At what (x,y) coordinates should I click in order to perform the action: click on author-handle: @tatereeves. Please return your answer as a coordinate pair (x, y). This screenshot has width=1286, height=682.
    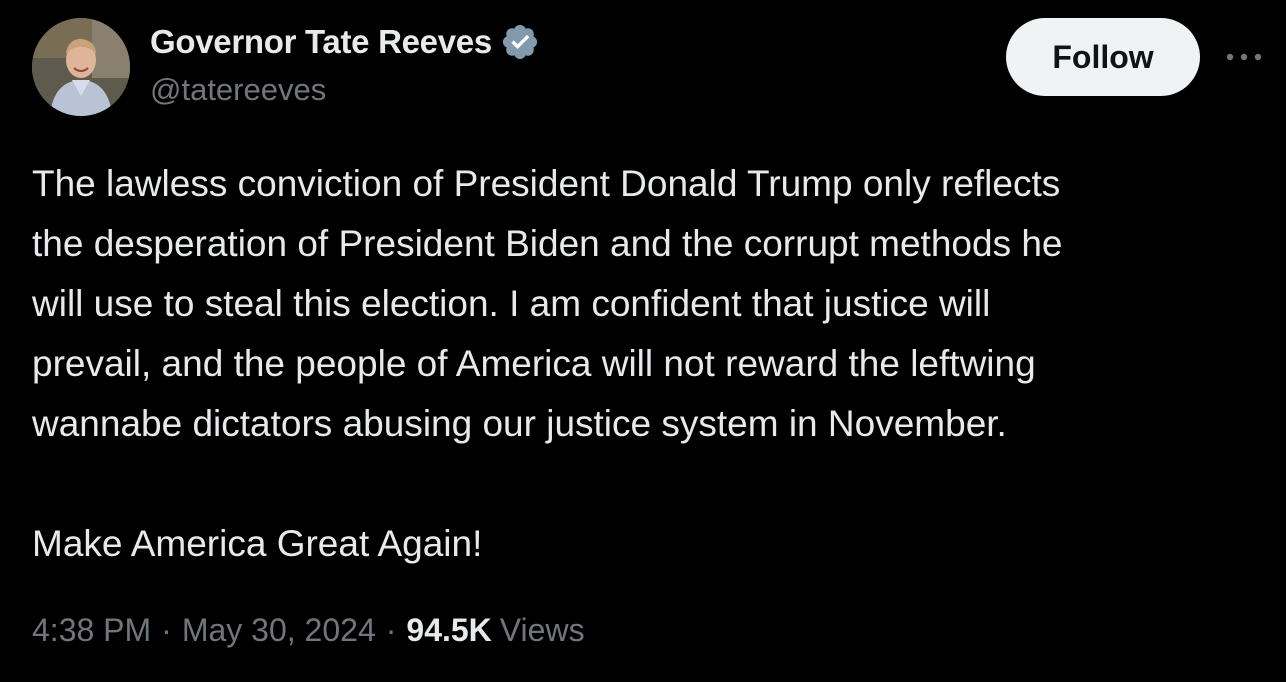
    Looking at the image, I should click on (238, 90).